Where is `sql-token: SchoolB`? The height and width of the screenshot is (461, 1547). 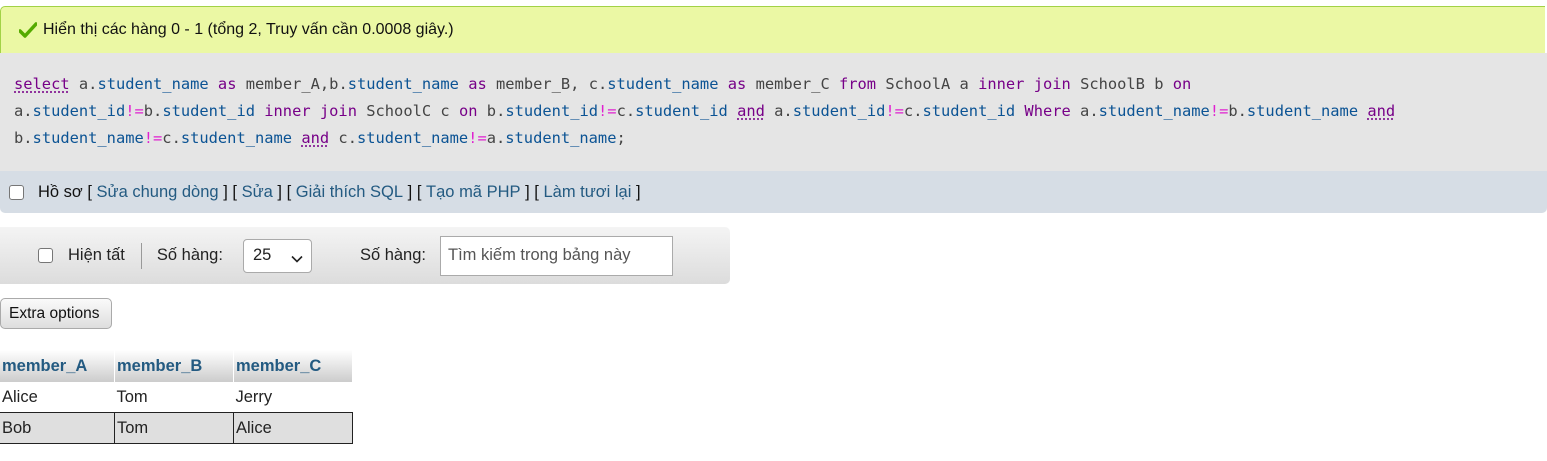 sql-token: SchoolB is located at coordinates (1112, 84).